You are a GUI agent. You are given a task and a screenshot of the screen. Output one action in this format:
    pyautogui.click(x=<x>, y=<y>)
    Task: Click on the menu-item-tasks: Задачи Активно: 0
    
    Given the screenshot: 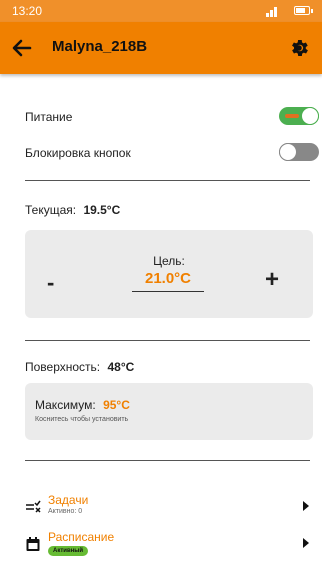 What is the action you would take?
    pyautogui.click(x=170, y=509)
    